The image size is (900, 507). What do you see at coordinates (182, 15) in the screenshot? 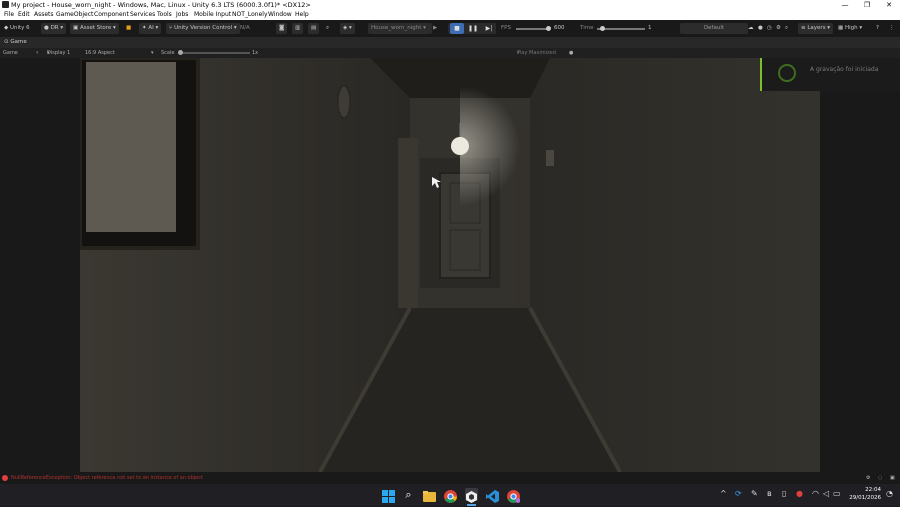
I see `menu-jobs: Jobs` at bounding box center [182, 15].